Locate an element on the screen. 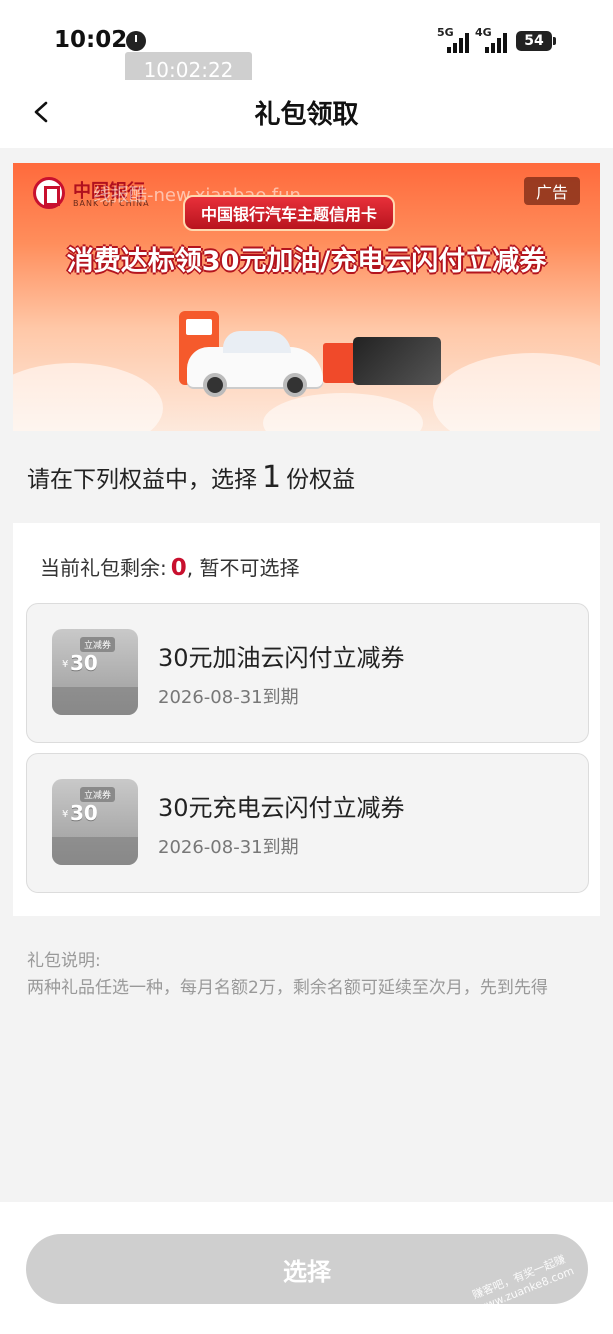 The width and height of the screenshot is (613, 1334). network-label-4g: 4G is located at coordinates (483, 32).